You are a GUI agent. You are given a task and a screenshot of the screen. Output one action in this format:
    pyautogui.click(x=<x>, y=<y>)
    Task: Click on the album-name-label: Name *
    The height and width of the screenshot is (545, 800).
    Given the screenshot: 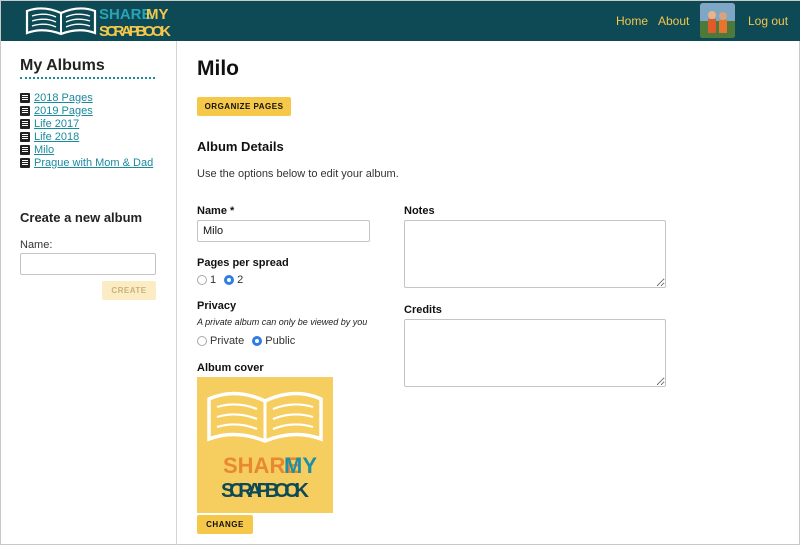 What is the action you would take?
    pyautogui.click(x=216, y=211)
    